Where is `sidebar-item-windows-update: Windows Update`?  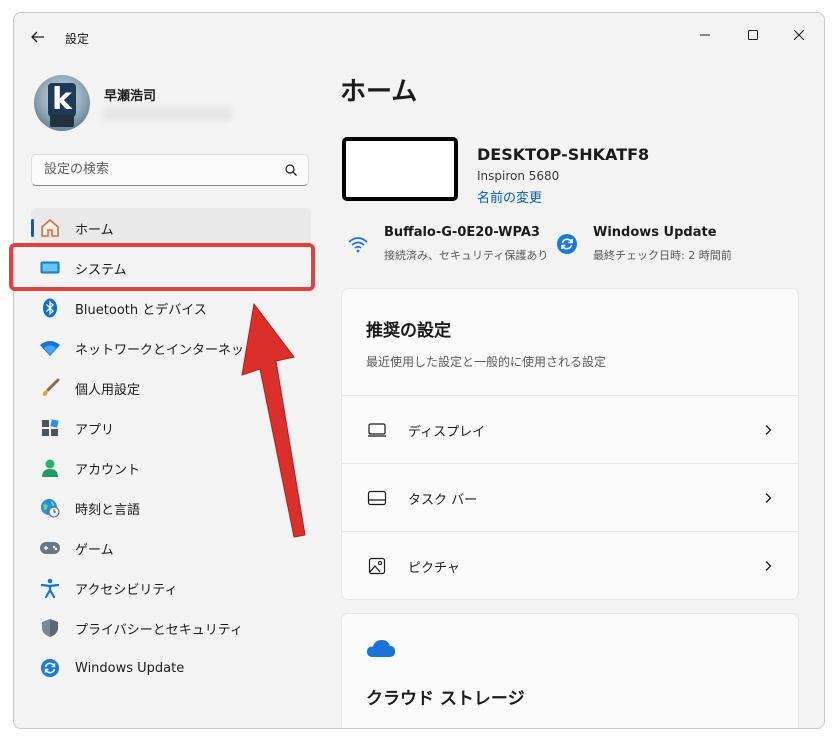
sidebar-item-windows-update: Windows Update is located at coordinates (171, 668).